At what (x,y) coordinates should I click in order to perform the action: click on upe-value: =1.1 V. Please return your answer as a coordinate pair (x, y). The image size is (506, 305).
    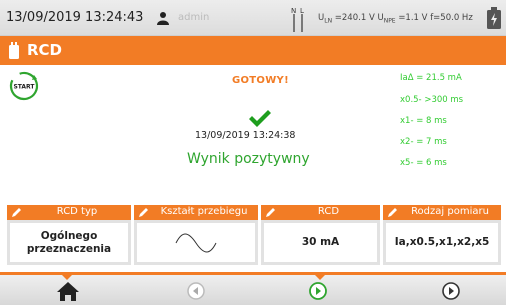
    Looking at the image, I should click on (413, 18).